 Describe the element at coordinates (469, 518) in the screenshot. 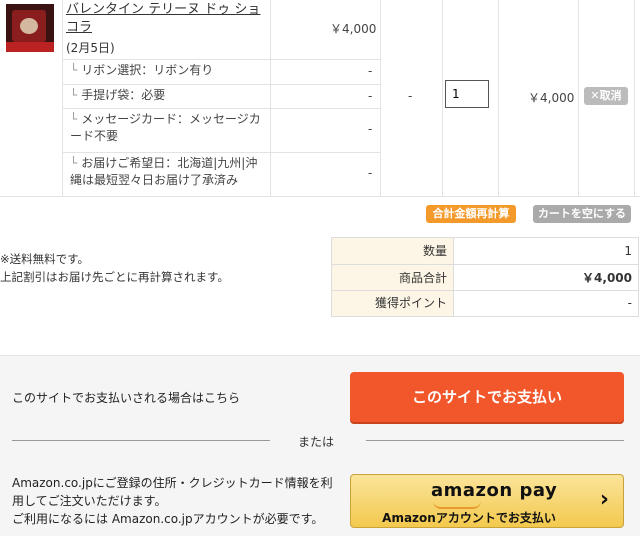

I see `amazon-pay-label: Amazonアカウントでお支払い` at that location.